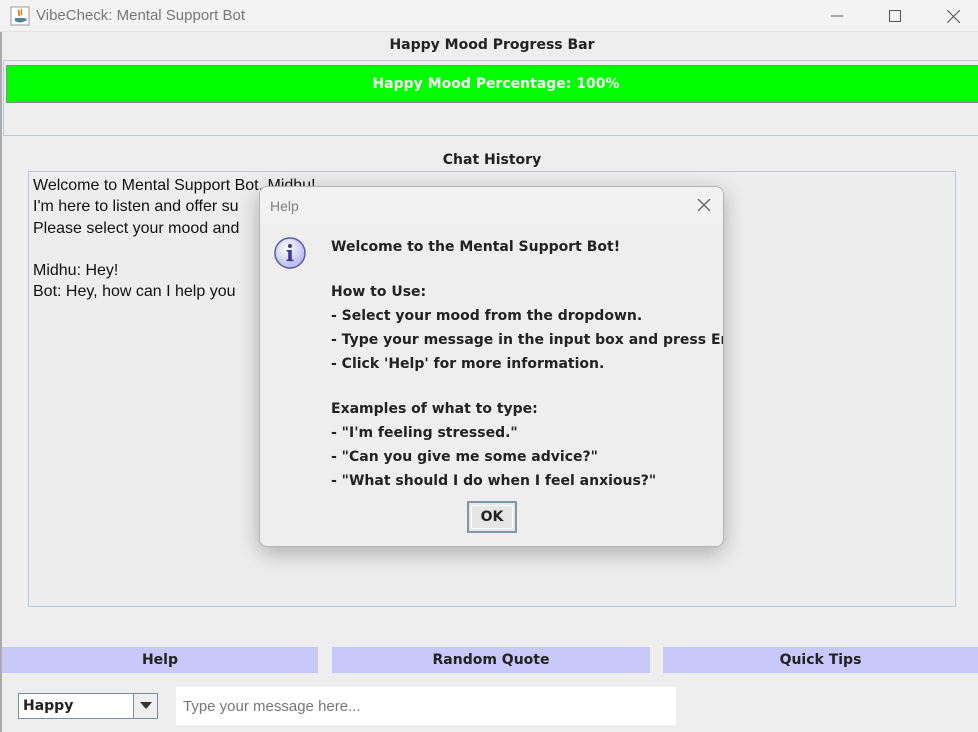 Image resolution: width=978 pixels, height=732 pixels. What do you see at coordinates (290, 253) in the screenshot?
I see `information-icon` at bounding box center [290, 253].